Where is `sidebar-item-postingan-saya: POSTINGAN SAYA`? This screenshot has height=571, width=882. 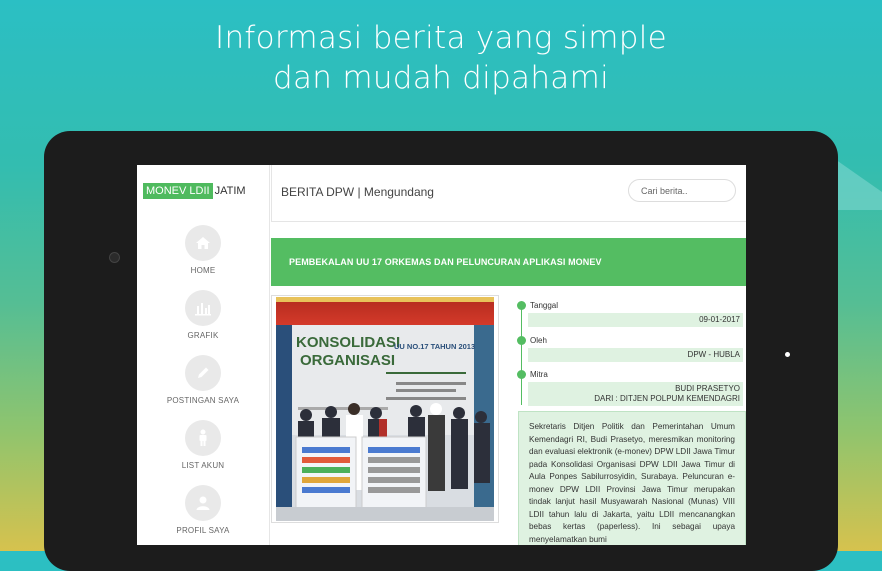 sidebar-item-postingan-saya: POSTINGAN SAYA is located at coordinates (203, 380).